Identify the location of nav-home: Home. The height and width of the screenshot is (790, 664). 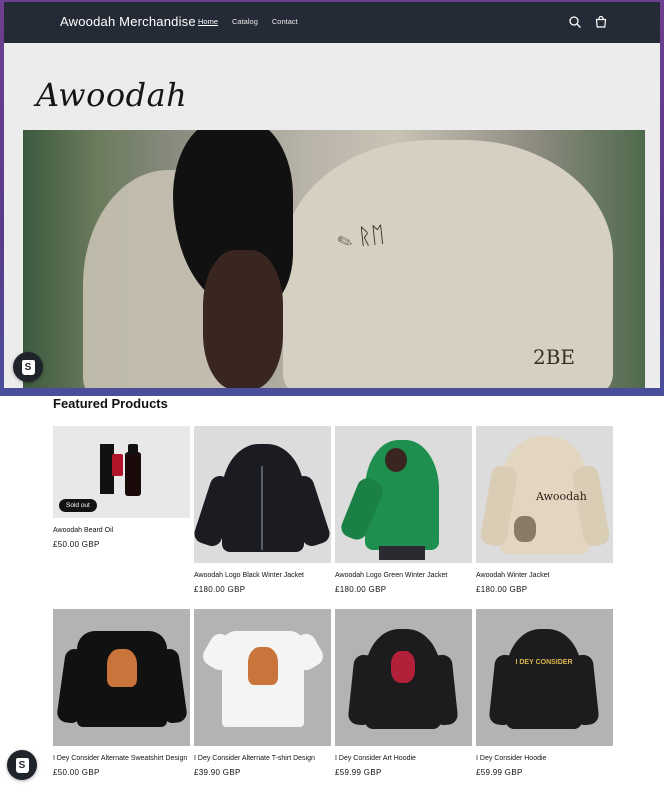
(208, 21).